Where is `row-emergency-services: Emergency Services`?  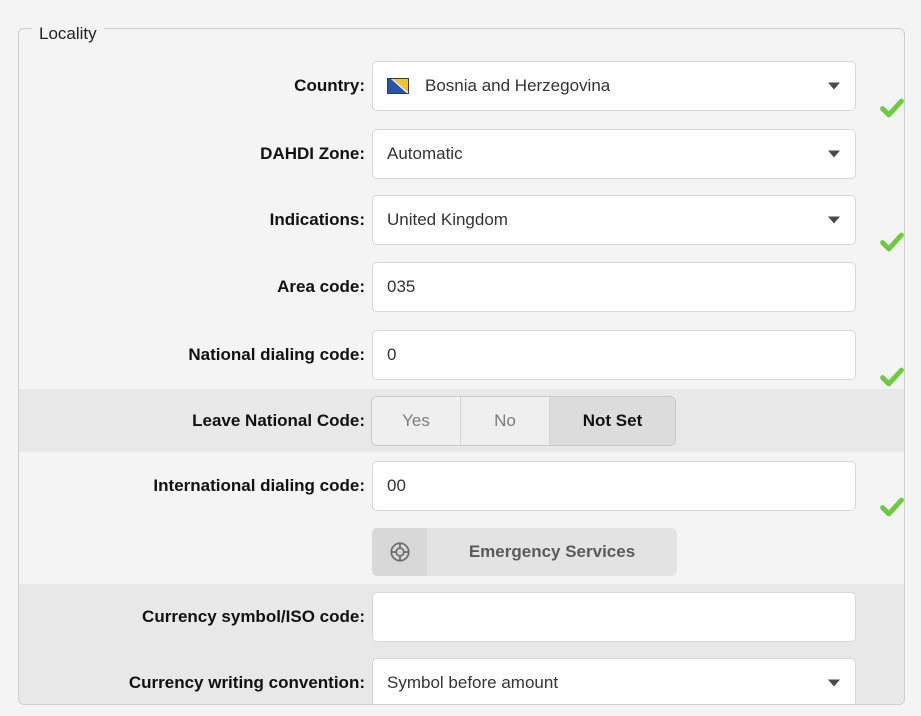 row-emergency-services: Emergency Services is located at coordinates (461, 552).